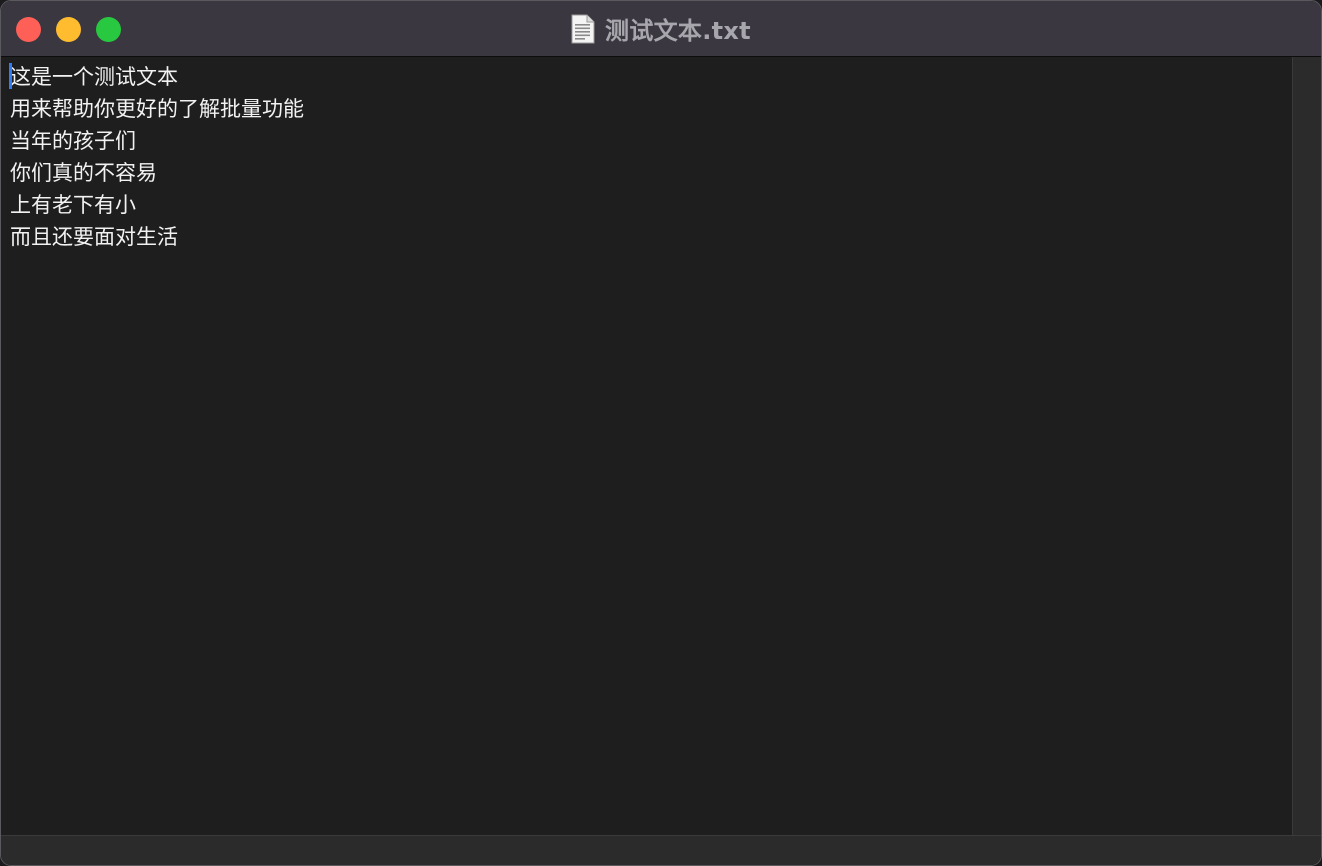  What do you see at coordinates (651, 173) in the screenshot?
I see `text-line: 你们真的不容易` at bounding box center [651, 173].